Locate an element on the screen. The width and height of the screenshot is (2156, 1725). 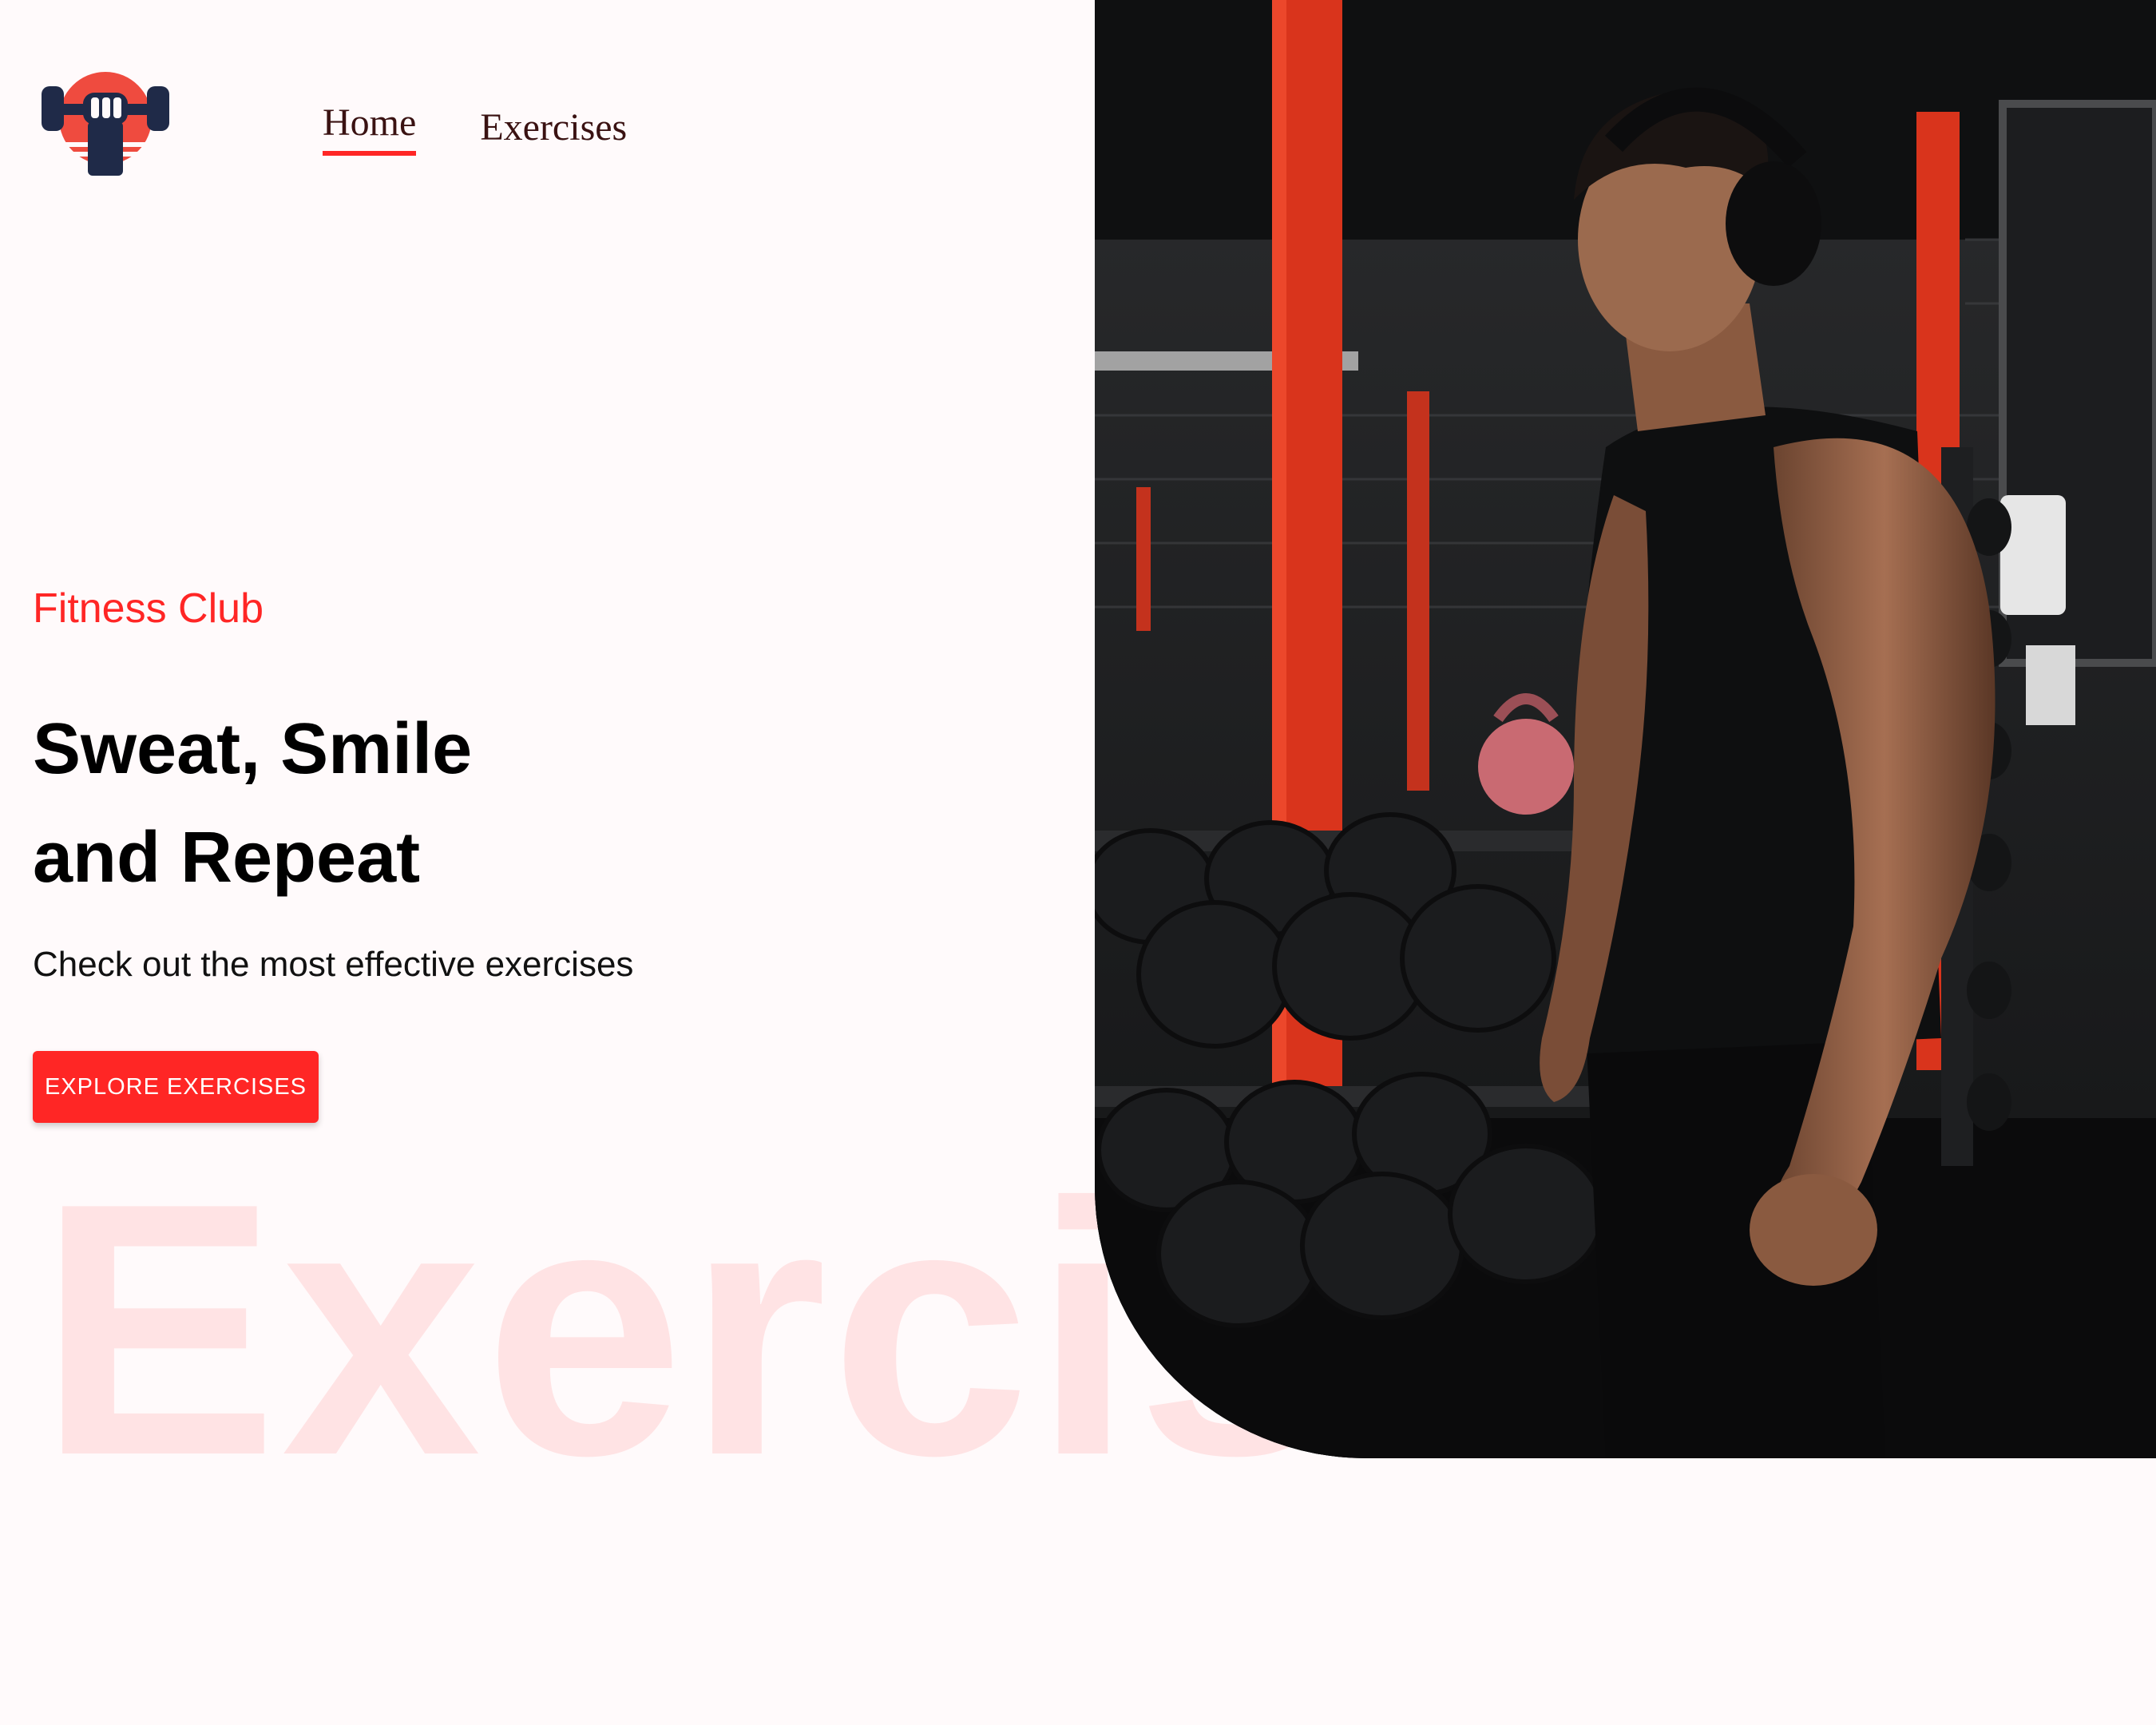
explore-exercises-button: EXPLORE EXERCISES is located at coordinates (176, 1087).